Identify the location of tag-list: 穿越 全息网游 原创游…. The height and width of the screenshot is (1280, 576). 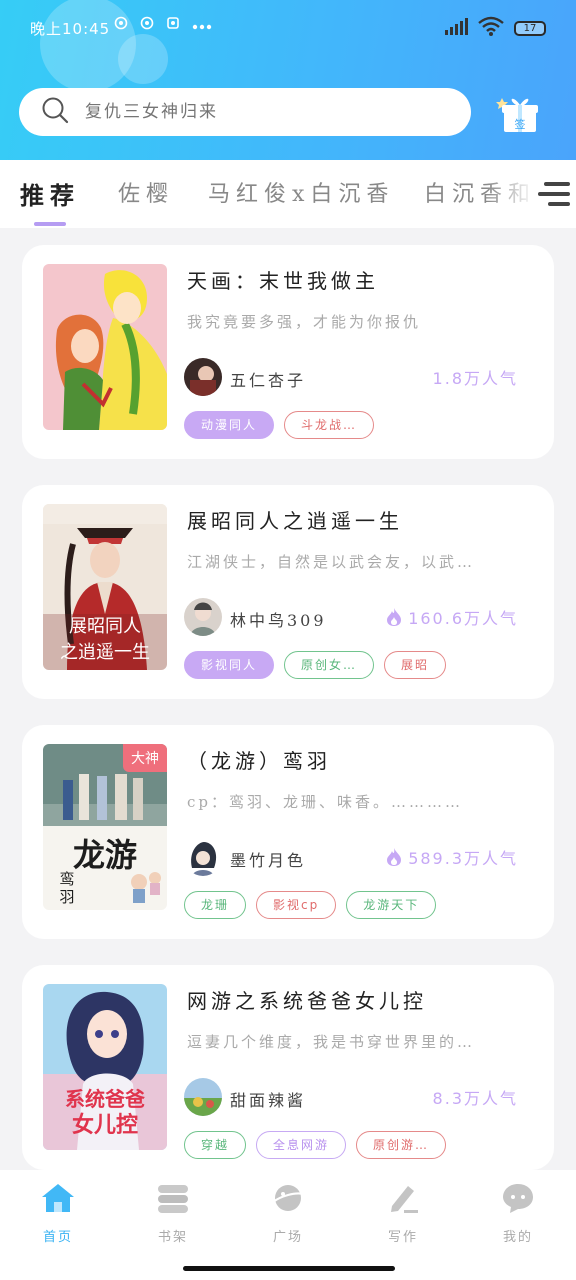
(315, 1145).